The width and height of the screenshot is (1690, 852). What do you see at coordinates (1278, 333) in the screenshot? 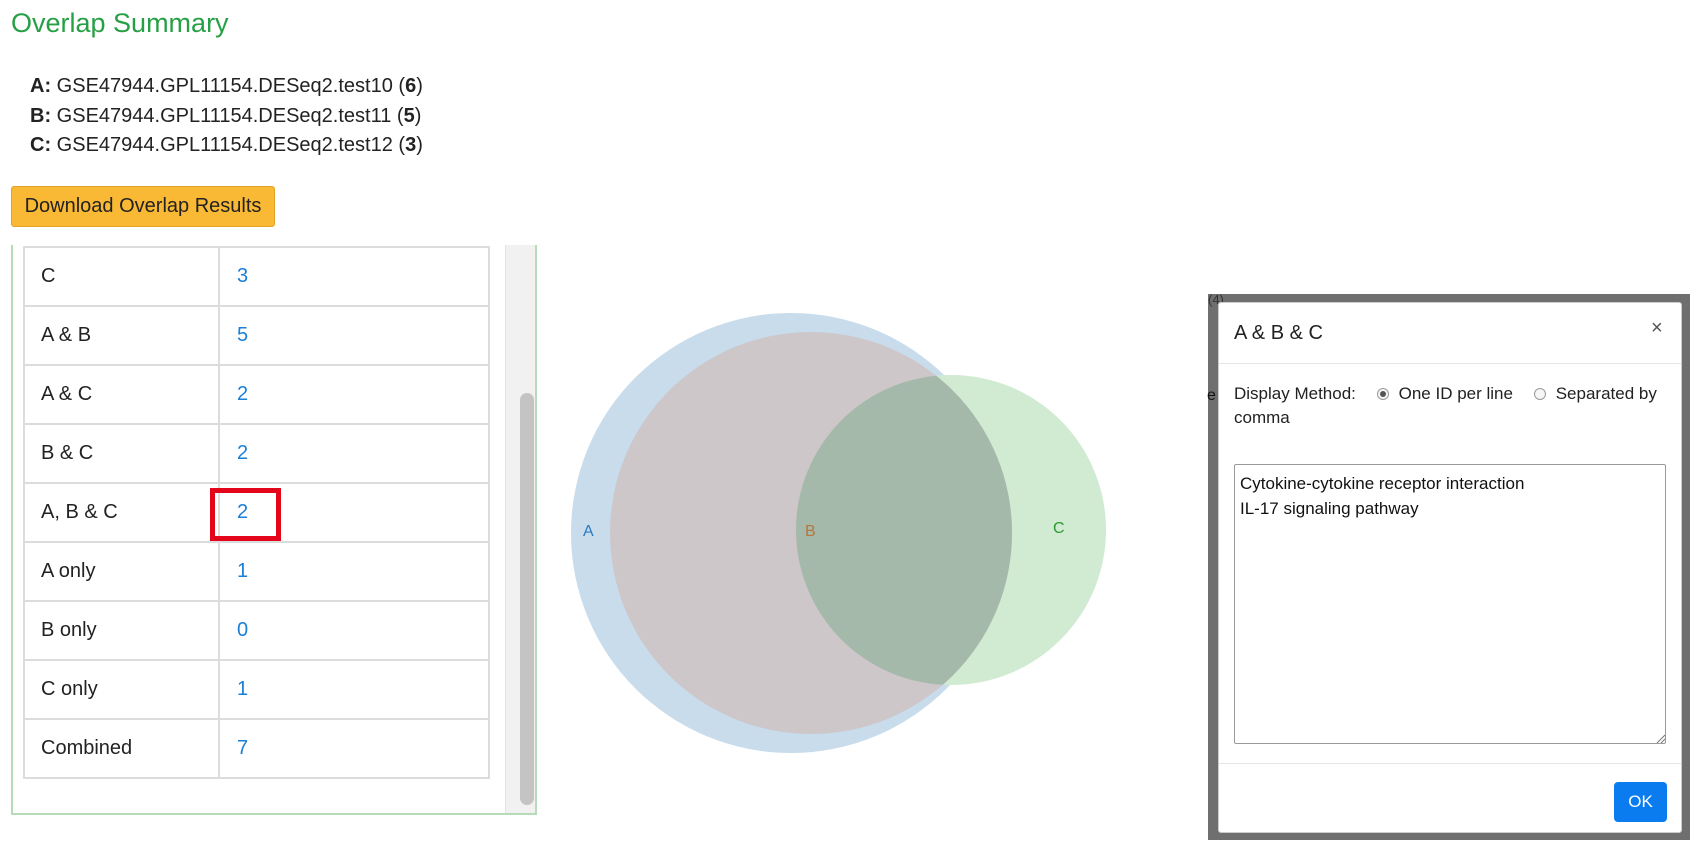
I see `dialog-title: A & B & C` at bounding box center [1278, 333].